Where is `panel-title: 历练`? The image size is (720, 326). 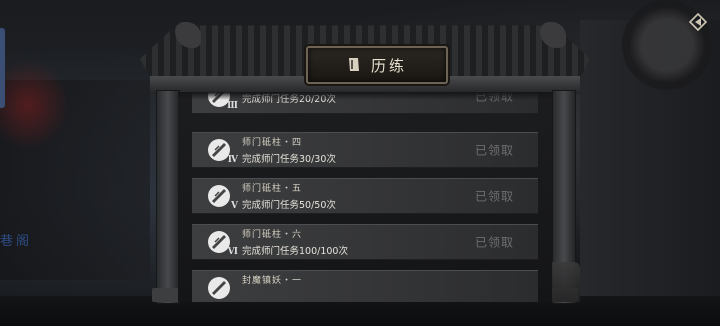 panel-title: 历练 is located at coordinates (388, 65).